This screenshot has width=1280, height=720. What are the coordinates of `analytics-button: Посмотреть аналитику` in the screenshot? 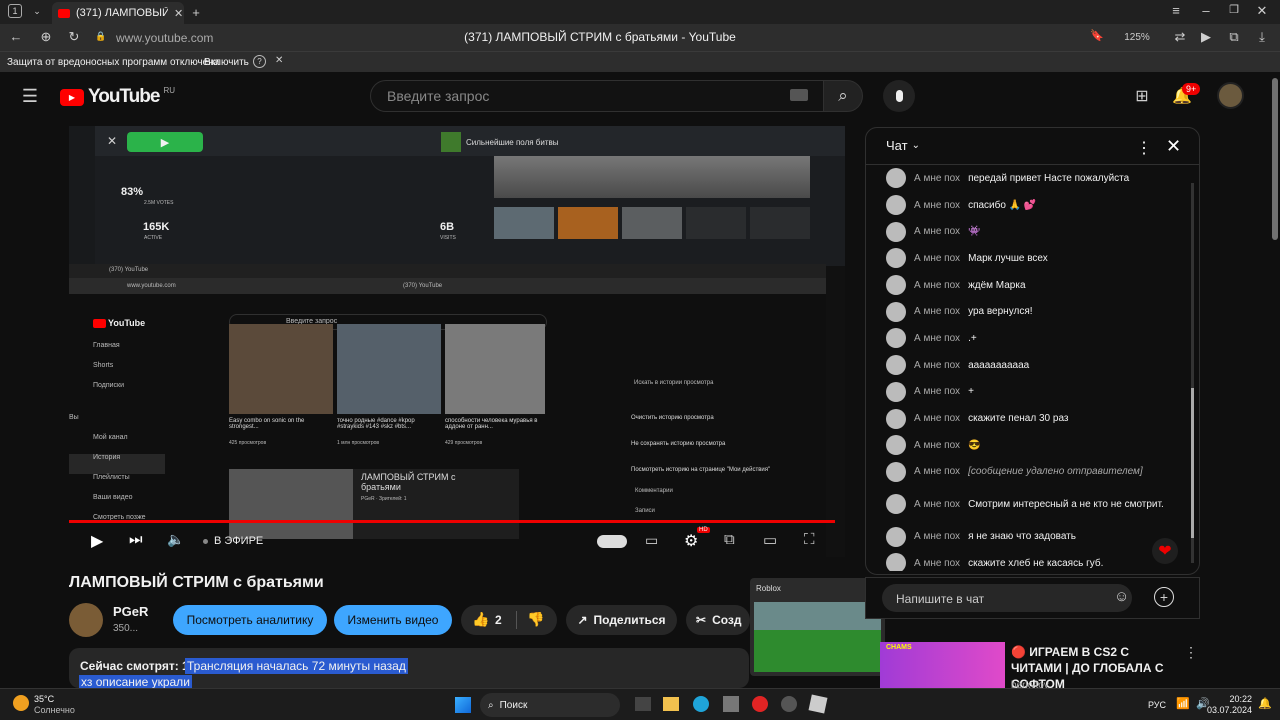 It's located at (250, 620).